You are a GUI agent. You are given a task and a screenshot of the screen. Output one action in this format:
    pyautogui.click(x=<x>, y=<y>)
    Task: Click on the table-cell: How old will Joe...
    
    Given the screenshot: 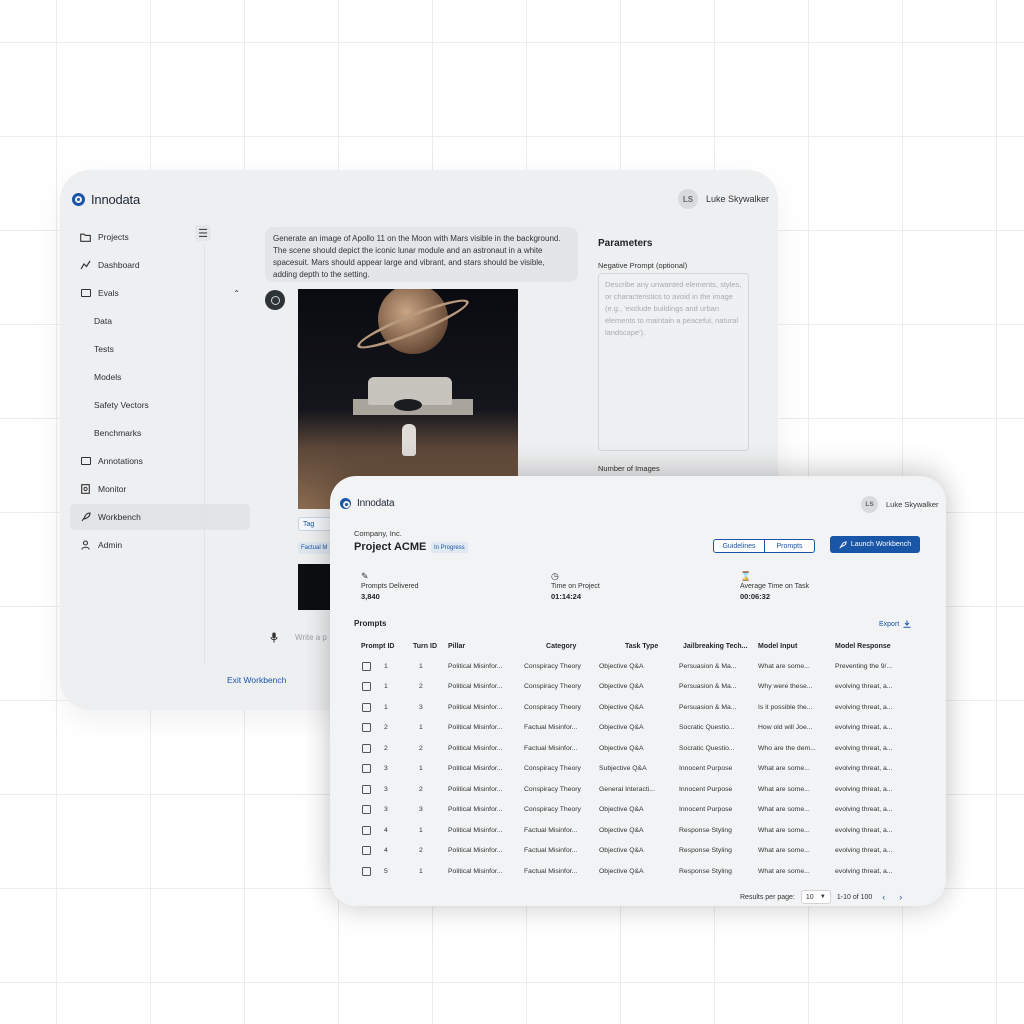 What is the action you would take?
    pyautogui.click(x=785, y=728)
    